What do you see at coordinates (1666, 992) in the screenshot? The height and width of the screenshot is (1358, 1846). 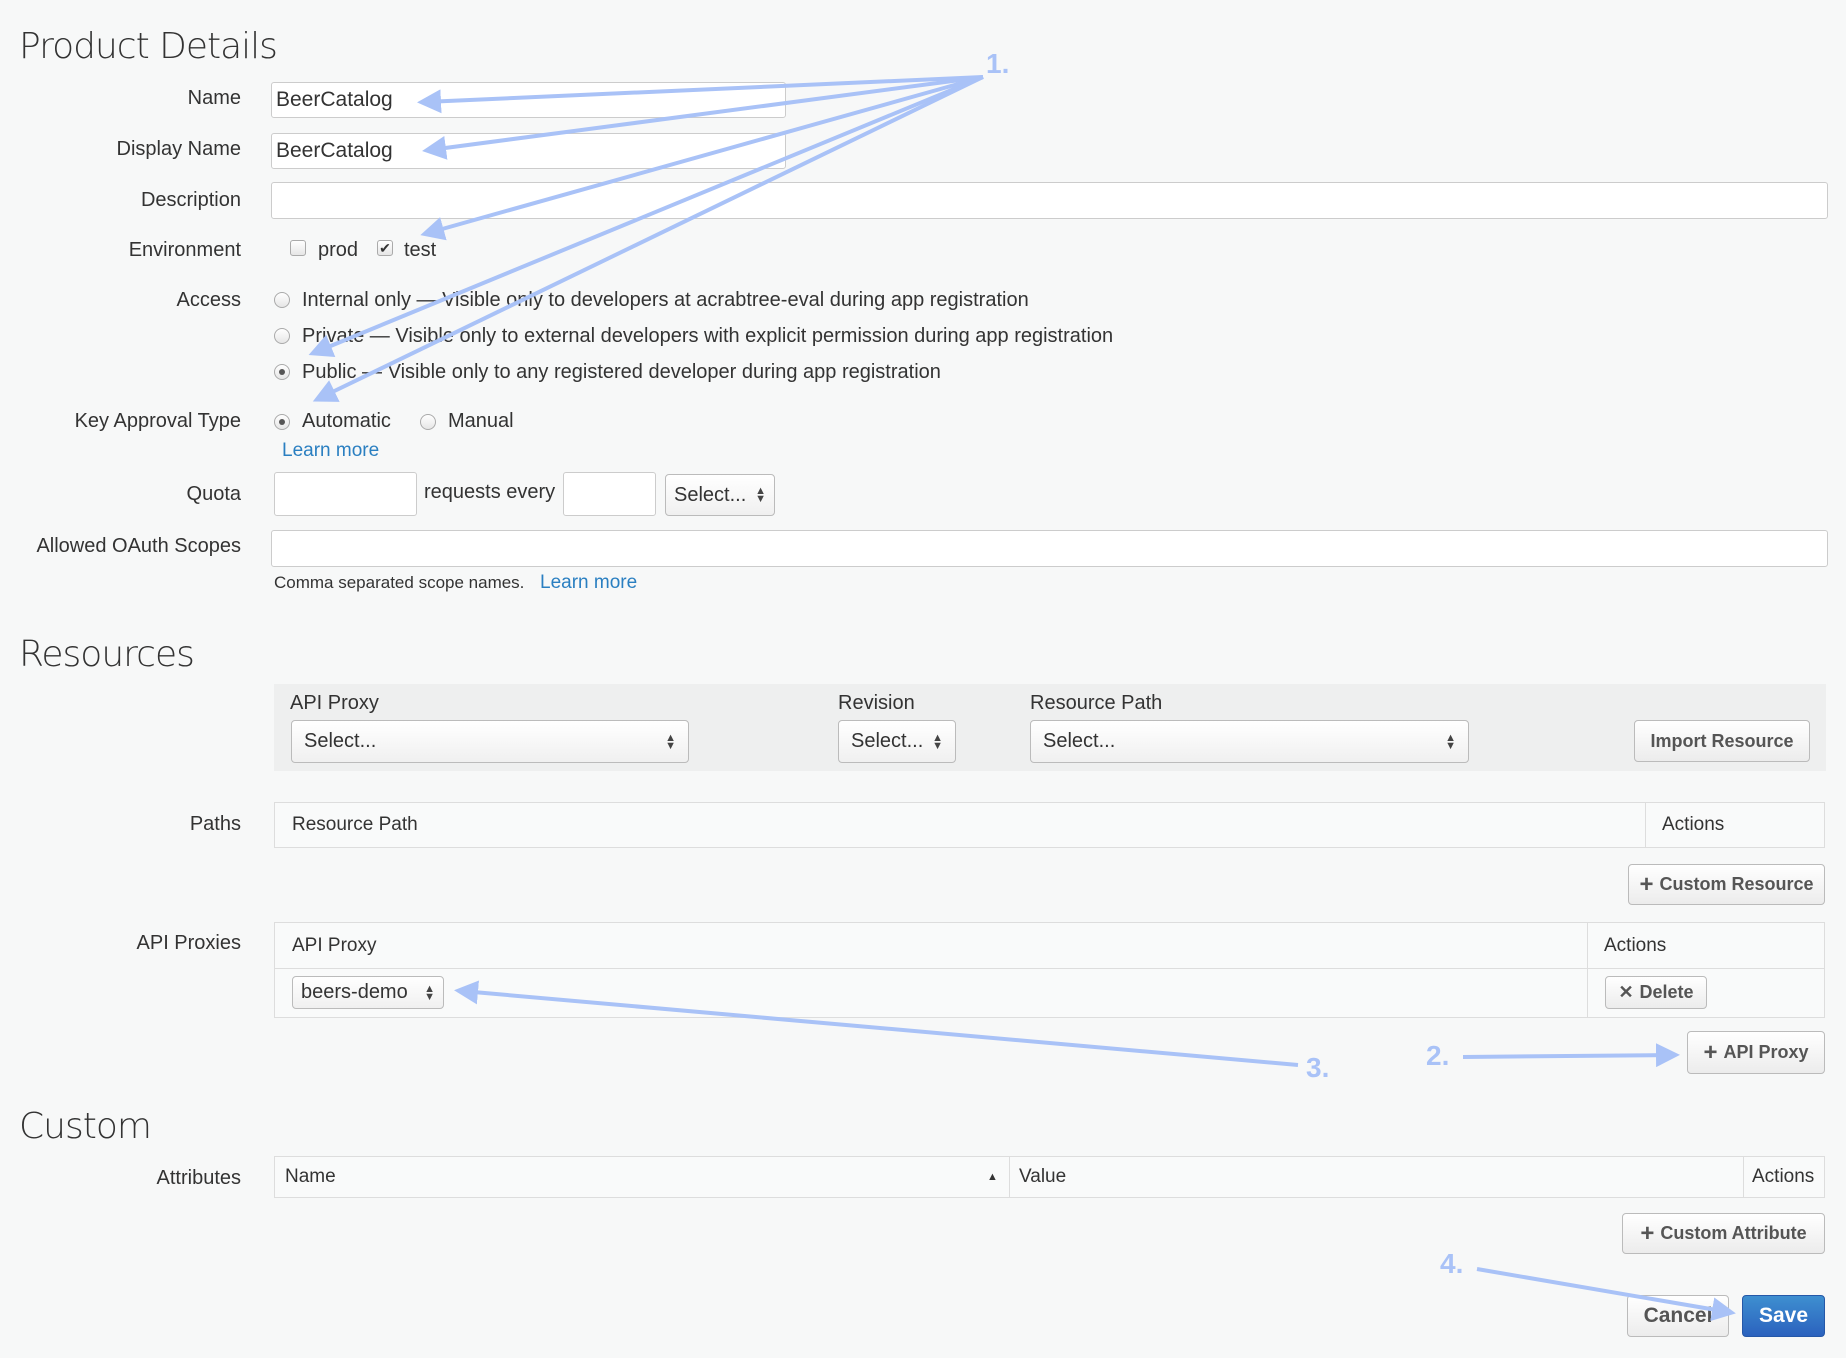 I see `delete-label: Delete` at bounding box center [1666, 992].